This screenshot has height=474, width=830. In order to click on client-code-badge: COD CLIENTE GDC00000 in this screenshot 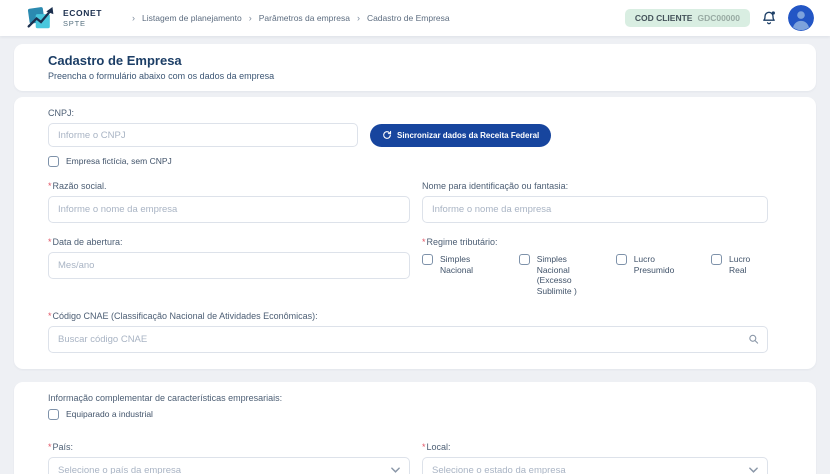, I will do `click(687, 18)`.